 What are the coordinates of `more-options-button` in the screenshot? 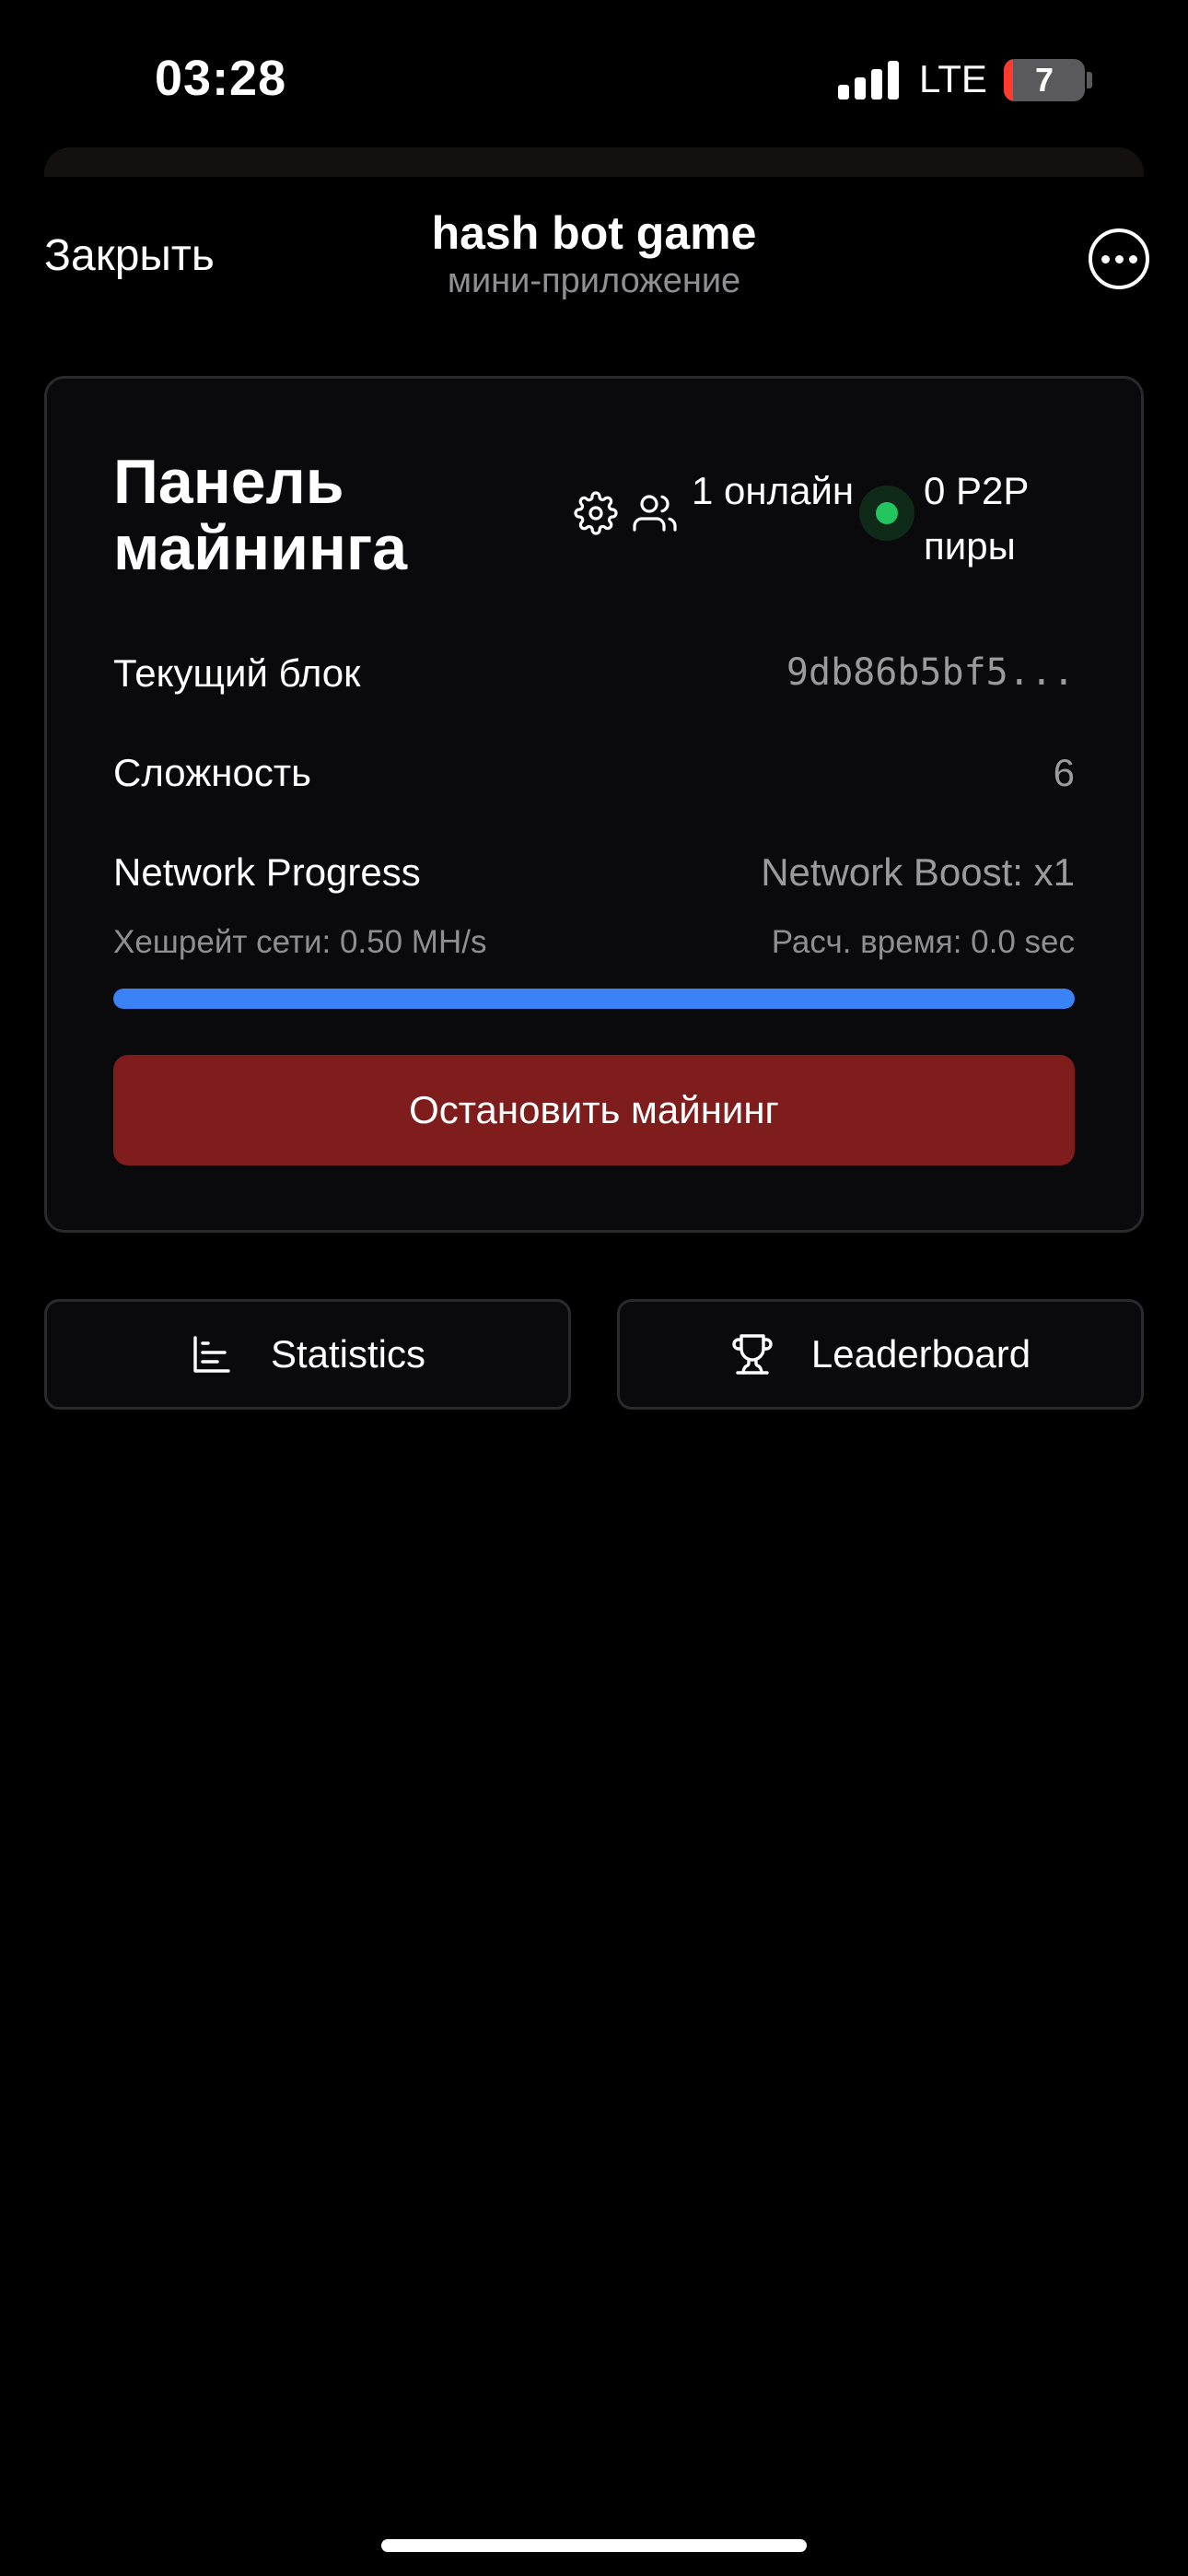 It's located at (1119, 258).